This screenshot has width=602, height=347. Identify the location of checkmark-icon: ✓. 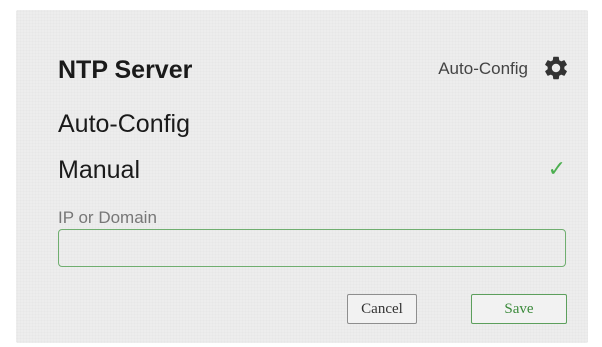
(556, 168).